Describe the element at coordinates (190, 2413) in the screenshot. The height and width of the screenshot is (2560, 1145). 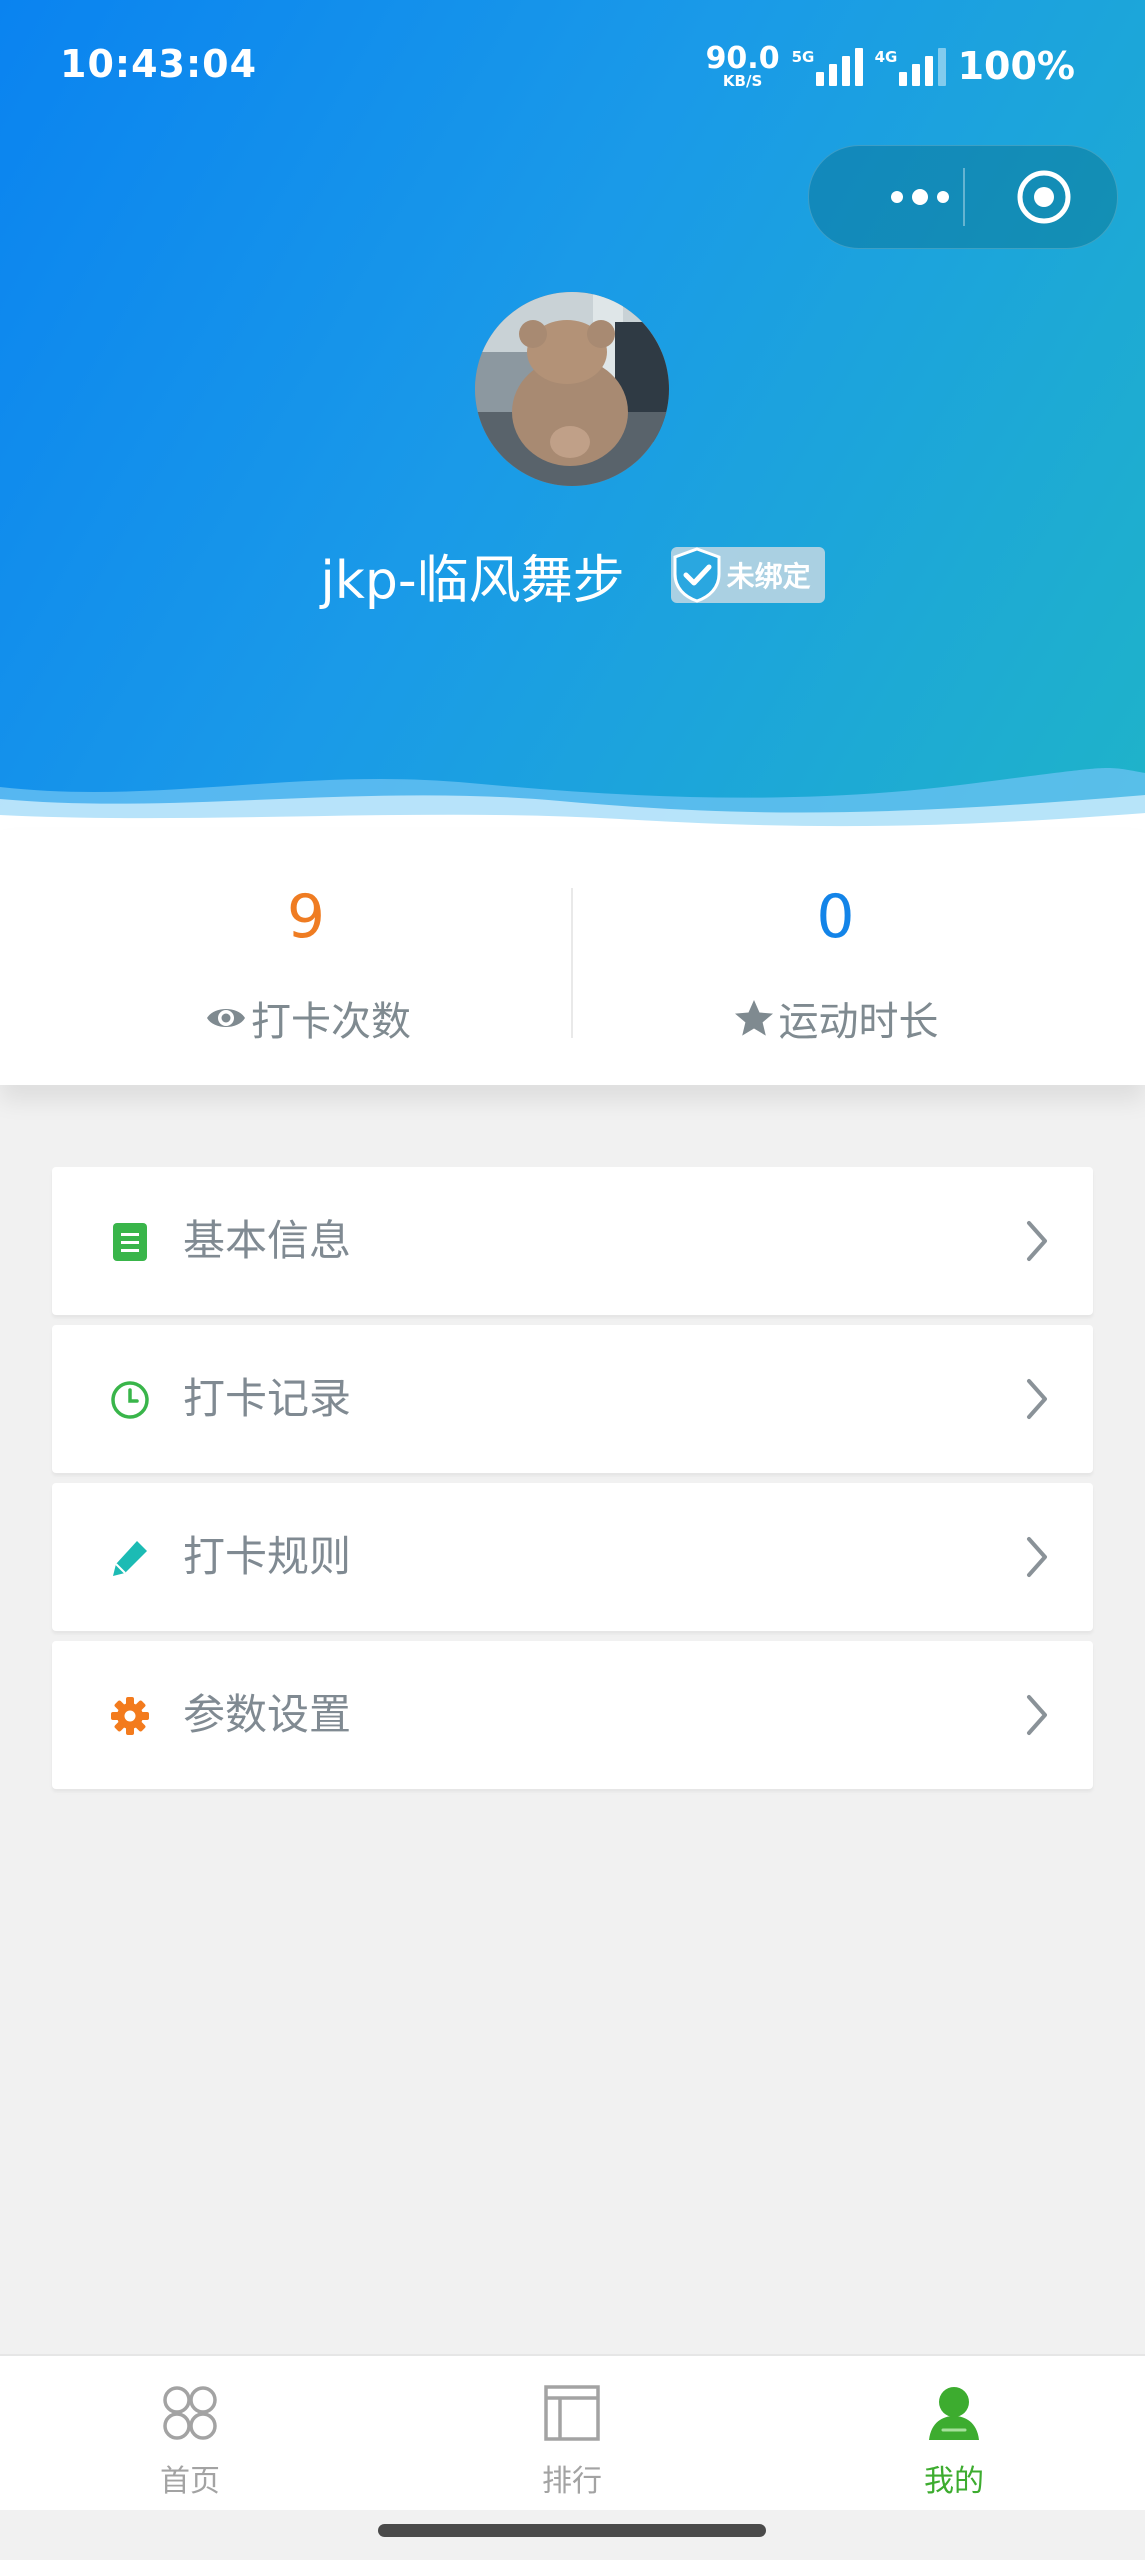
I see `grid-circles-icon` at that location.